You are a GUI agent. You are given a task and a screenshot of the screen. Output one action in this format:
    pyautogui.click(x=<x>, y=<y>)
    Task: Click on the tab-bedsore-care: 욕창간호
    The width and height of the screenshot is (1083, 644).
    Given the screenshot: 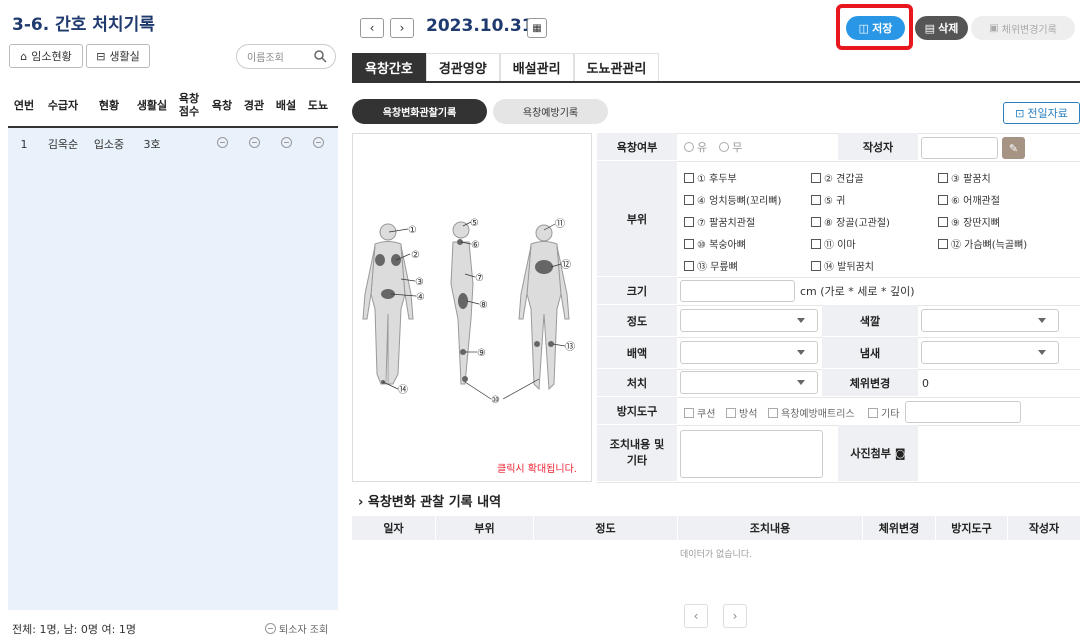 What is the action you would take?
    pyautogui.click(x=389, y=67)
    